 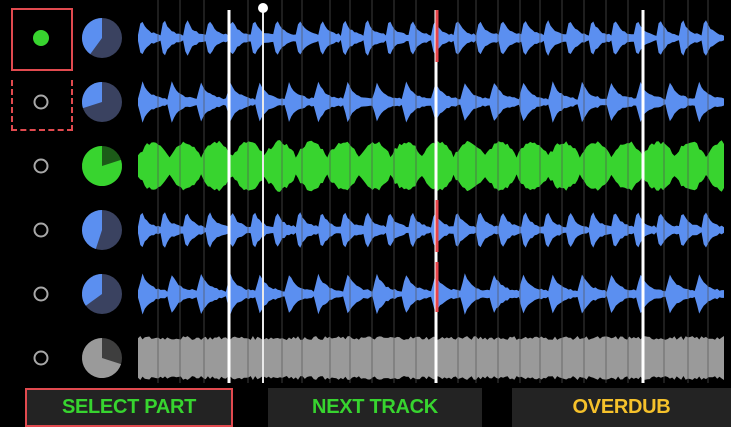 I want to click on footer-bar: SELECT PART NEXT TRACK OVERDUB, so click(x=365, y=405).